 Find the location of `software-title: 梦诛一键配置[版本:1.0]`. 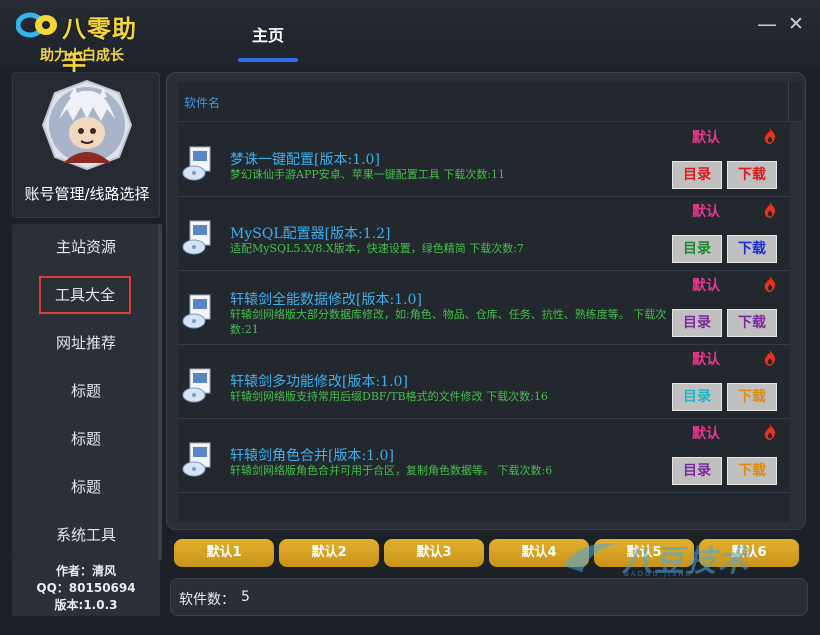

software-title: 梦诛一键配置[版本:1.0] is located at coordinates (305, 159).